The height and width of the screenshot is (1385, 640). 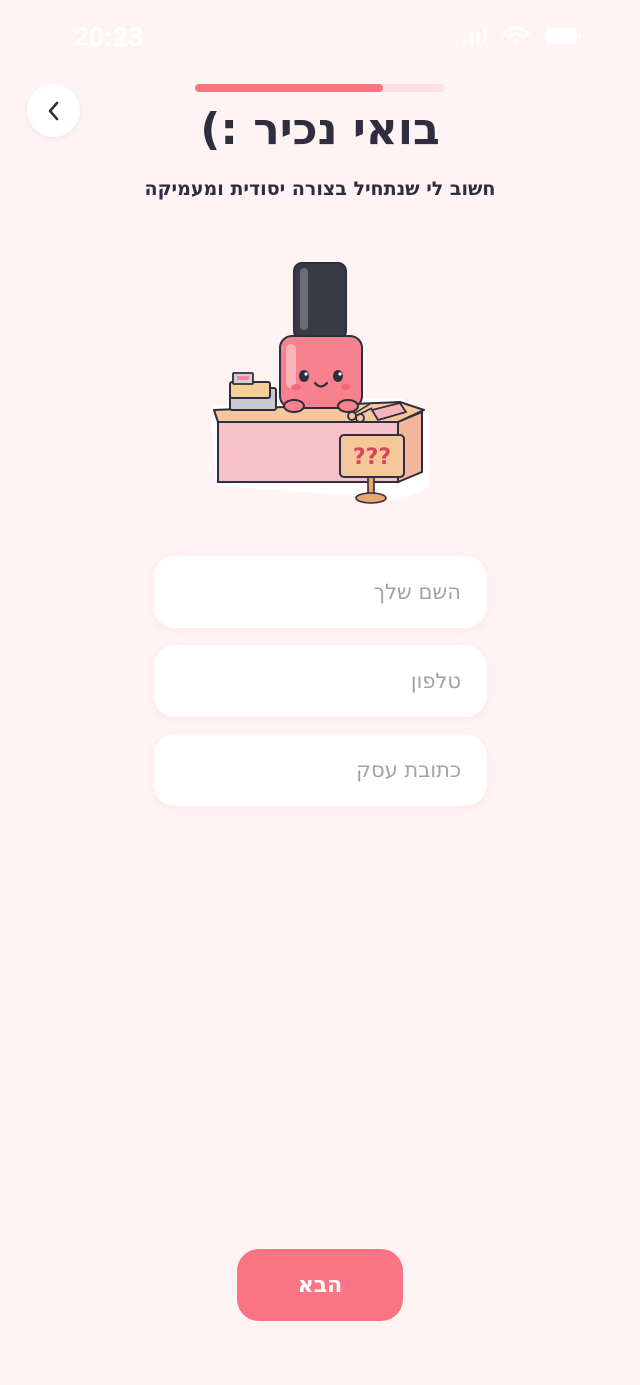 What do you see at coordinates (320, 129) in the screenshot?
I see `page-title: בואי נכיר :)` at bounding box center [320, 129].